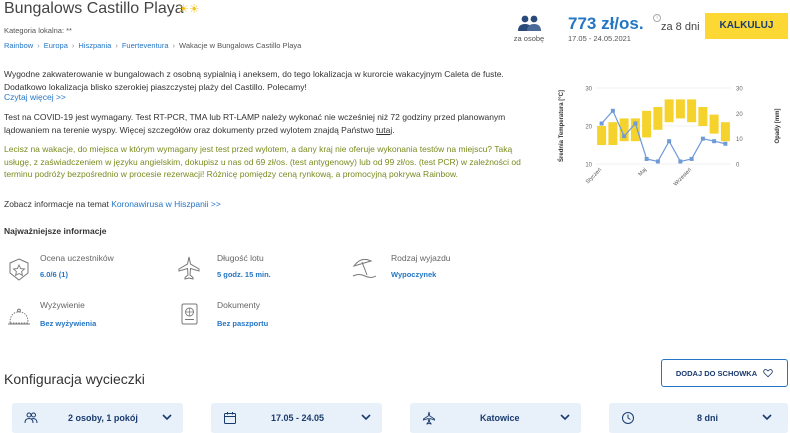  I want to click on x-tick-label: Wrzesień, so click(683, 177).